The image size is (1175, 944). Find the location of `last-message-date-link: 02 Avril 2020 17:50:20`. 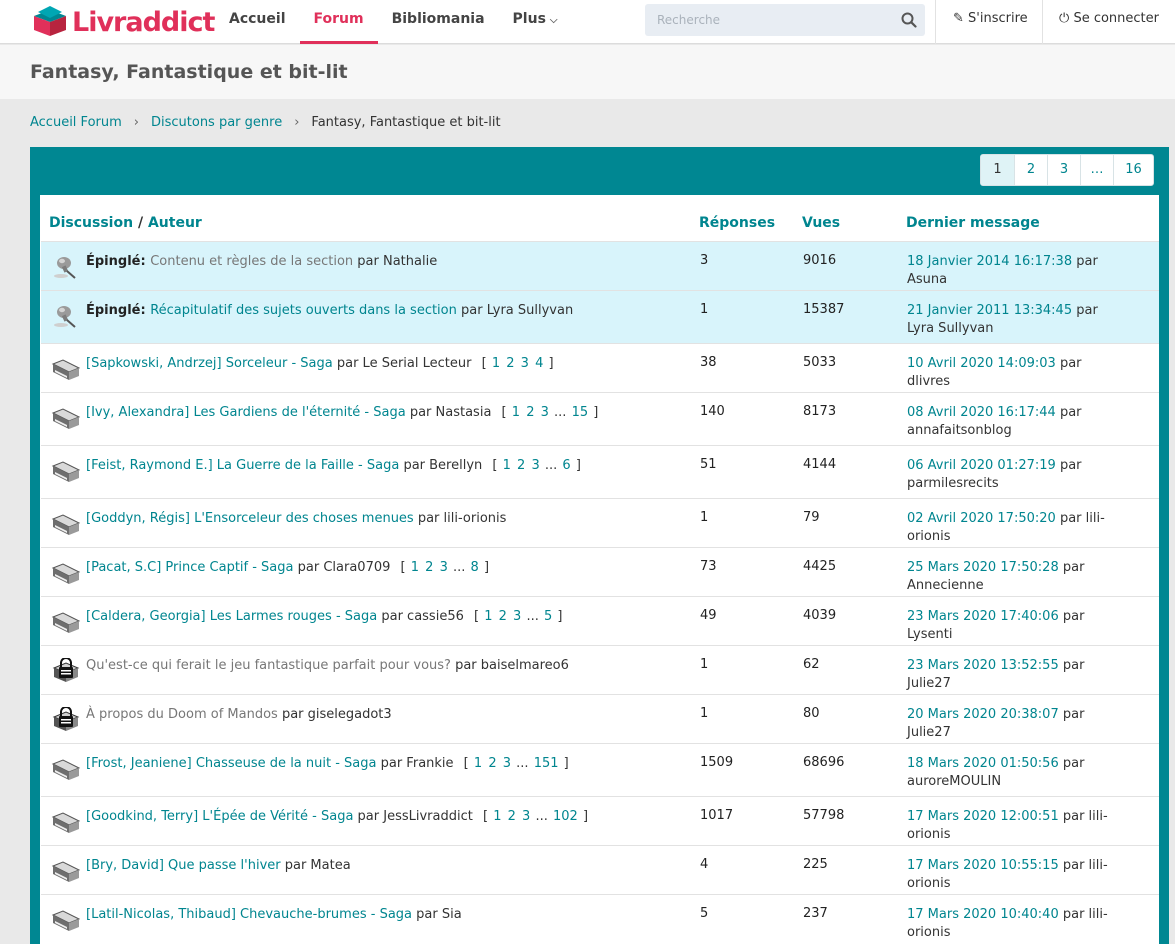

last-message-date-link: 02 Avril 2020 17:50:20 is located at coordinates (981, 518).